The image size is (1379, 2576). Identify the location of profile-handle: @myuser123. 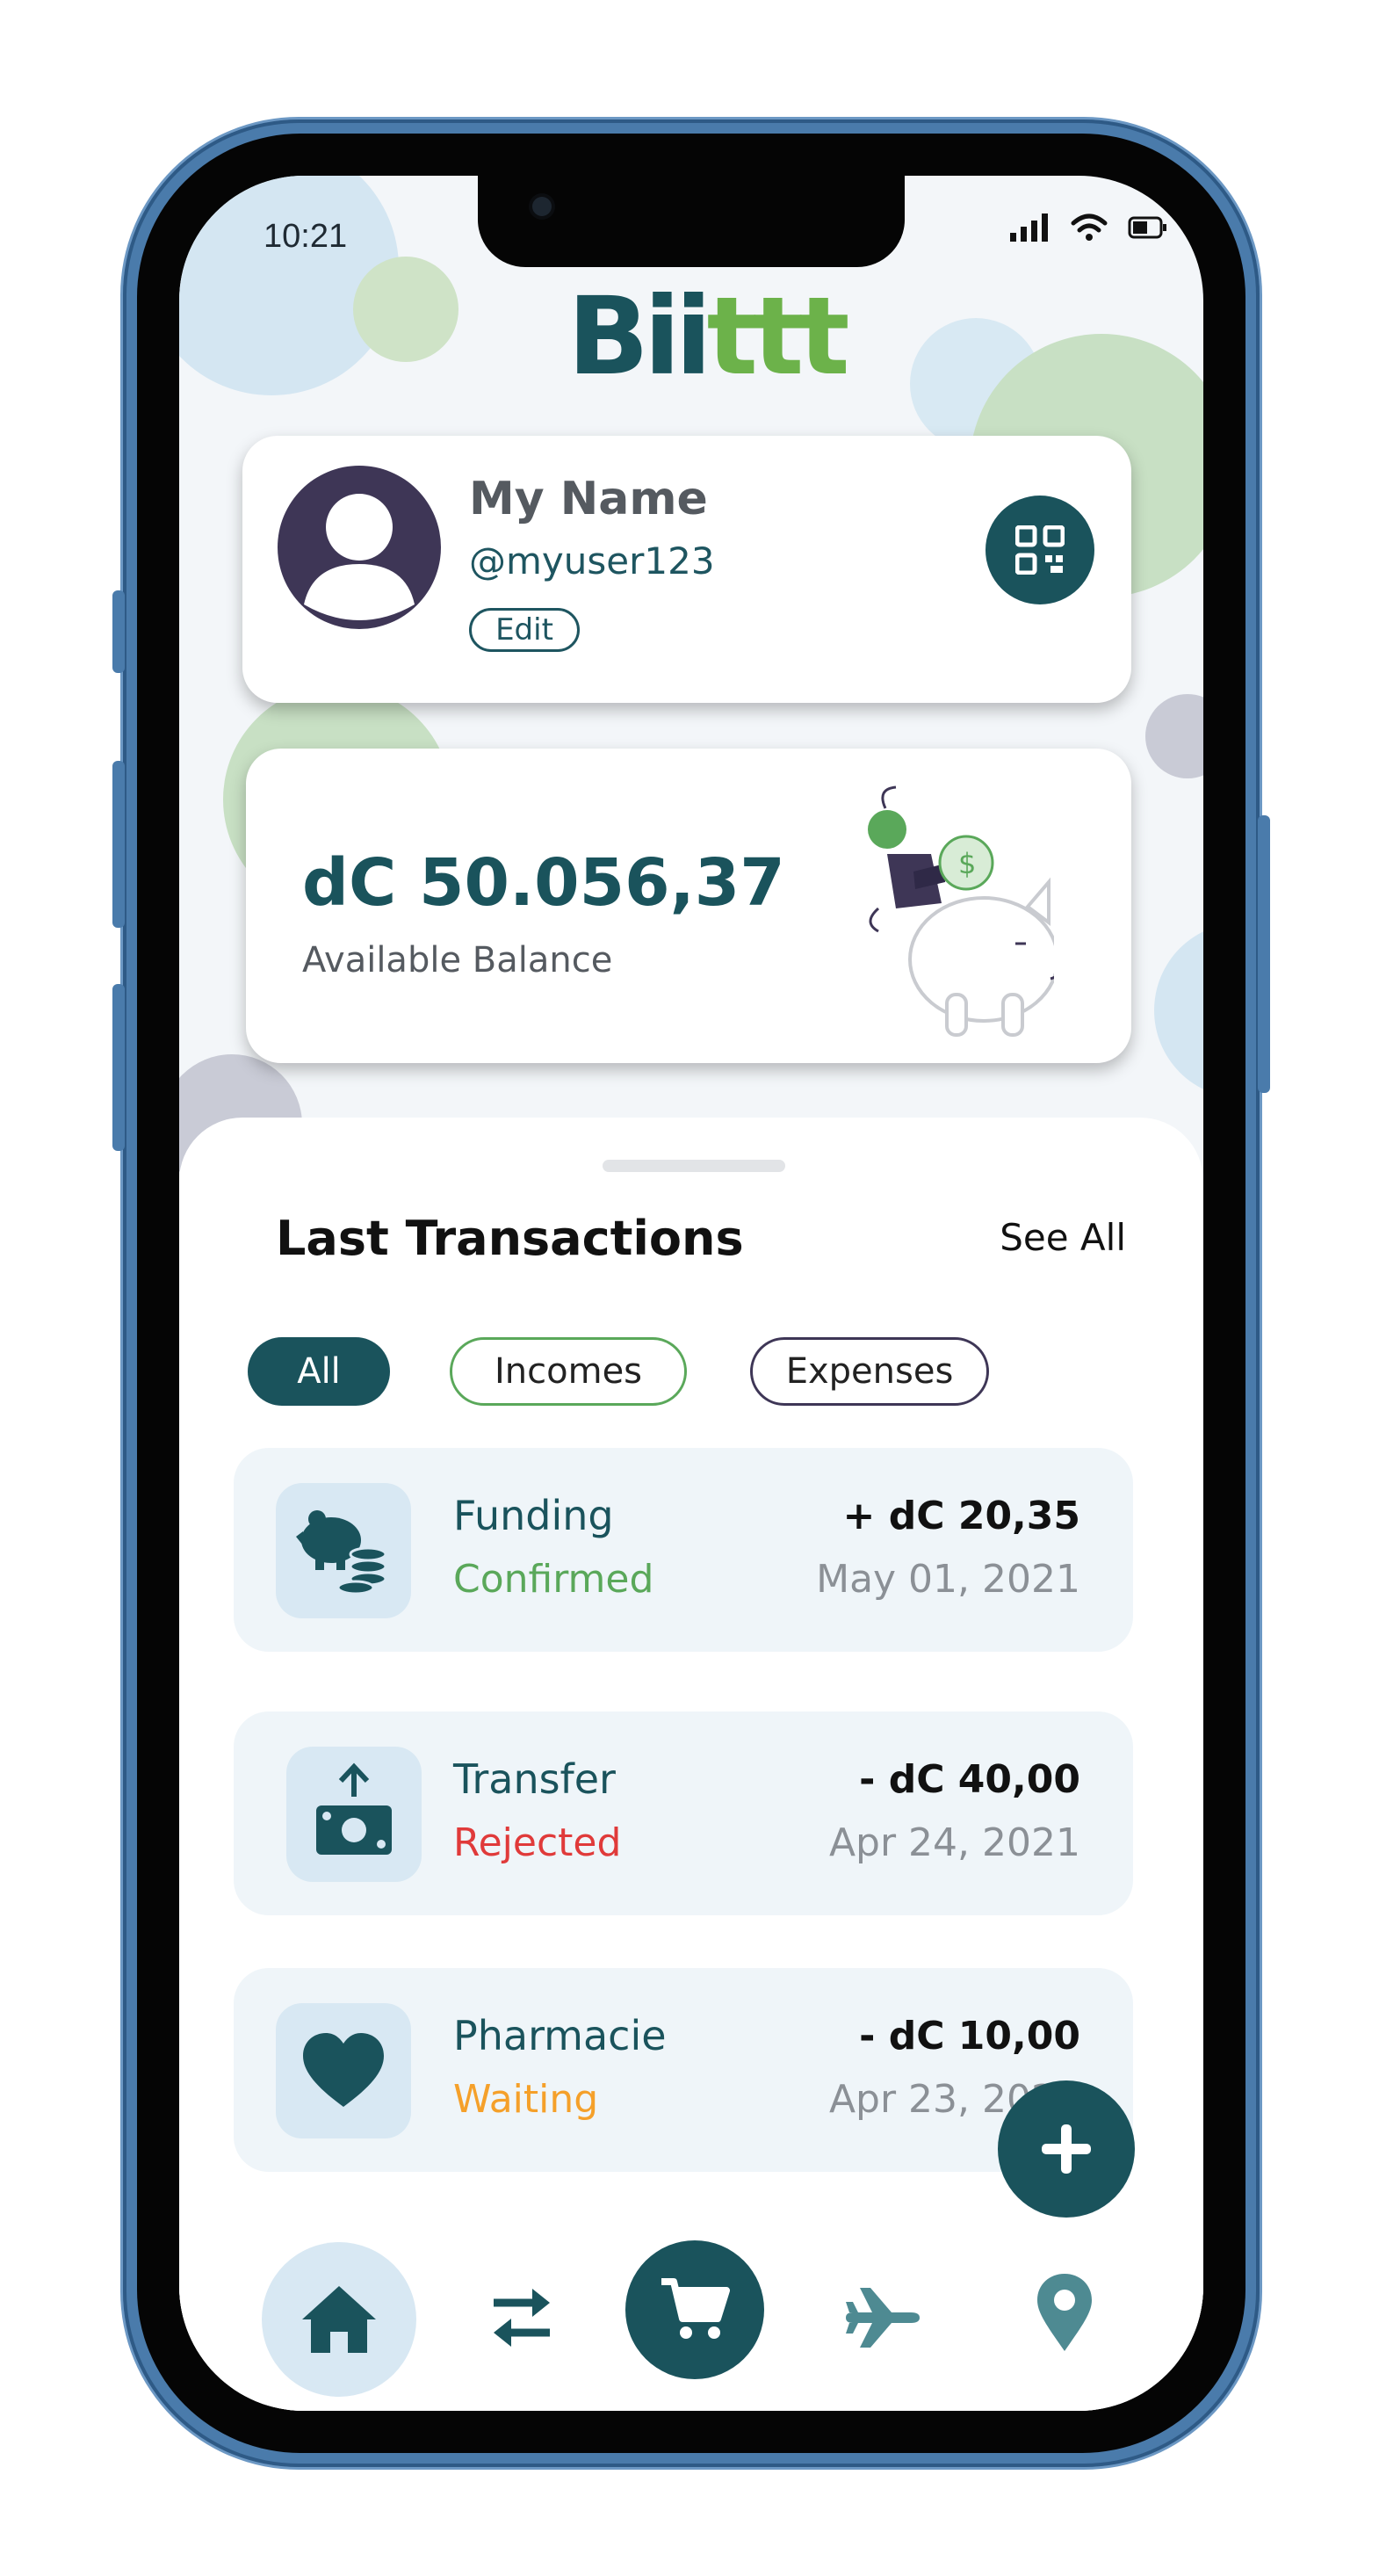
(592, 560).